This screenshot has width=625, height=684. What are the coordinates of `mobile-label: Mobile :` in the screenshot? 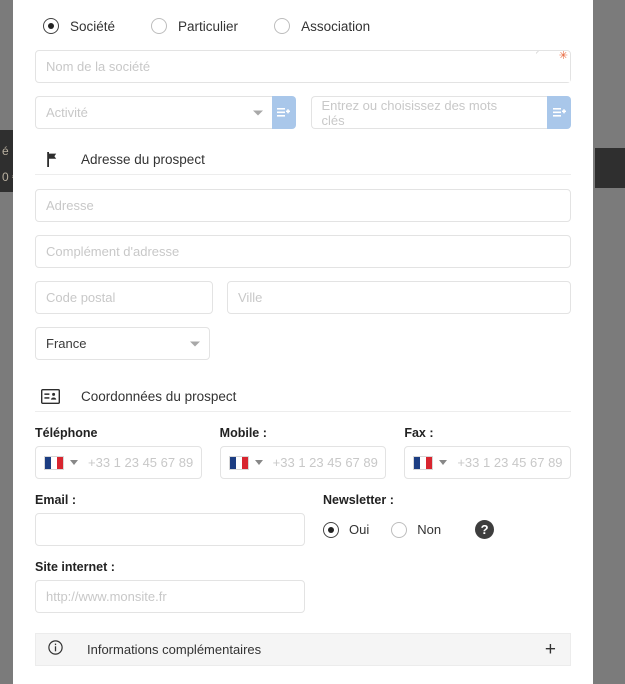 It's located at (243, 433).